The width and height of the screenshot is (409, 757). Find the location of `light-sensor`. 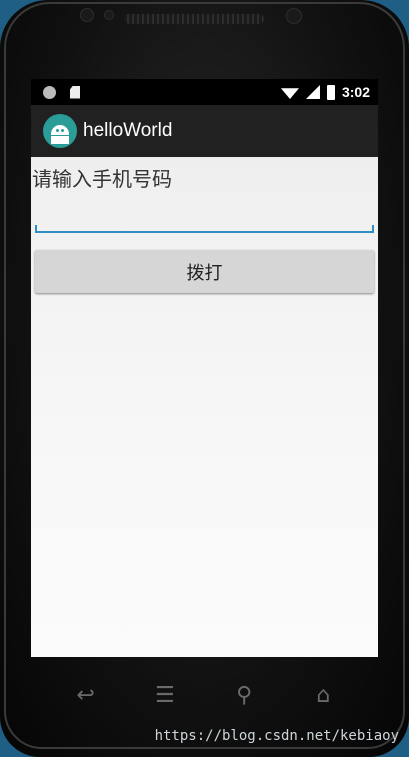

light-sensor is located at coordinates (109, 15).